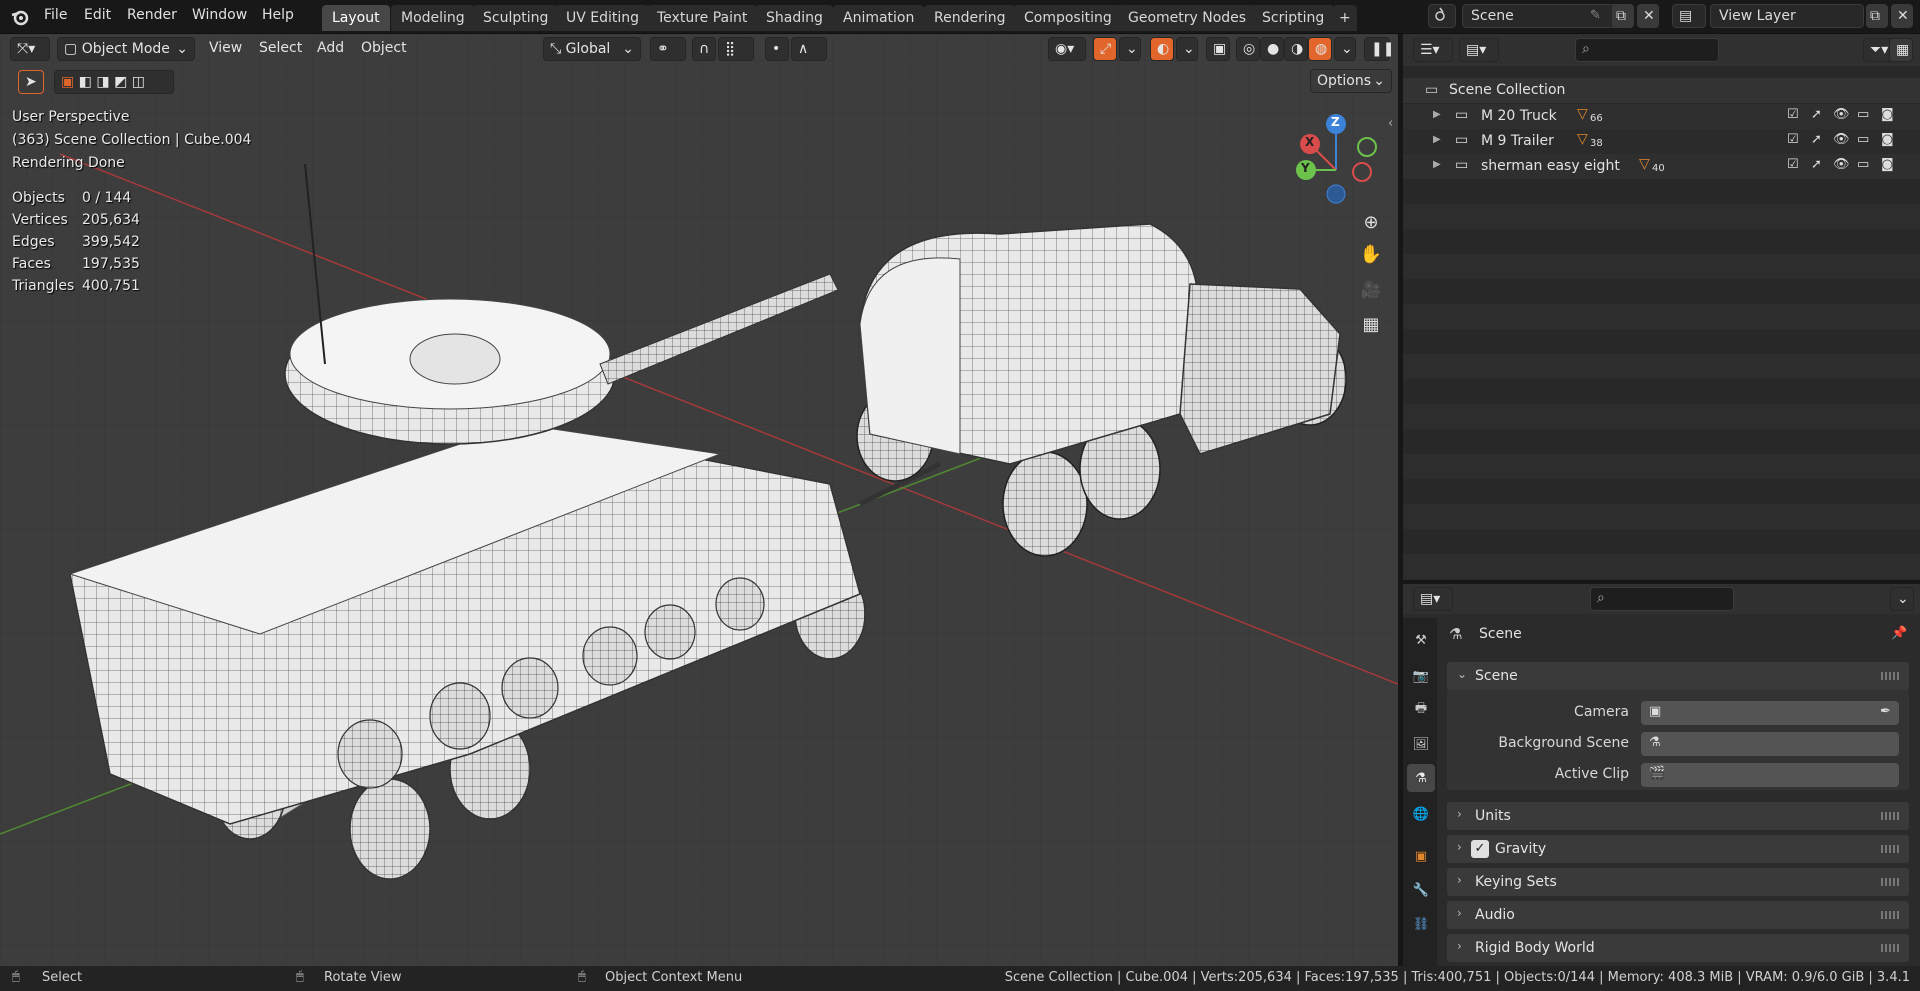 Image resolution: width=1920 pixels, height=991 pixels. What do you see at coordinates (1442, 16) in the screenshot?
I see `scene-browse-button` at bounding box center [1442, 16].